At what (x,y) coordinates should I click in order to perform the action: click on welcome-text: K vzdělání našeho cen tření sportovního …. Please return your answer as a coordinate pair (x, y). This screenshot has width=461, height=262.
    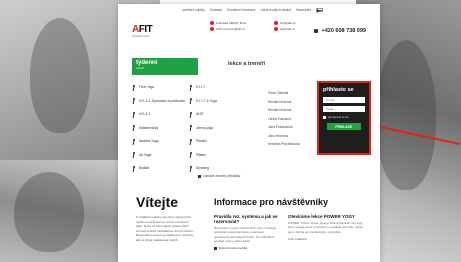
    Looking at the image, I should click on (165, 228).